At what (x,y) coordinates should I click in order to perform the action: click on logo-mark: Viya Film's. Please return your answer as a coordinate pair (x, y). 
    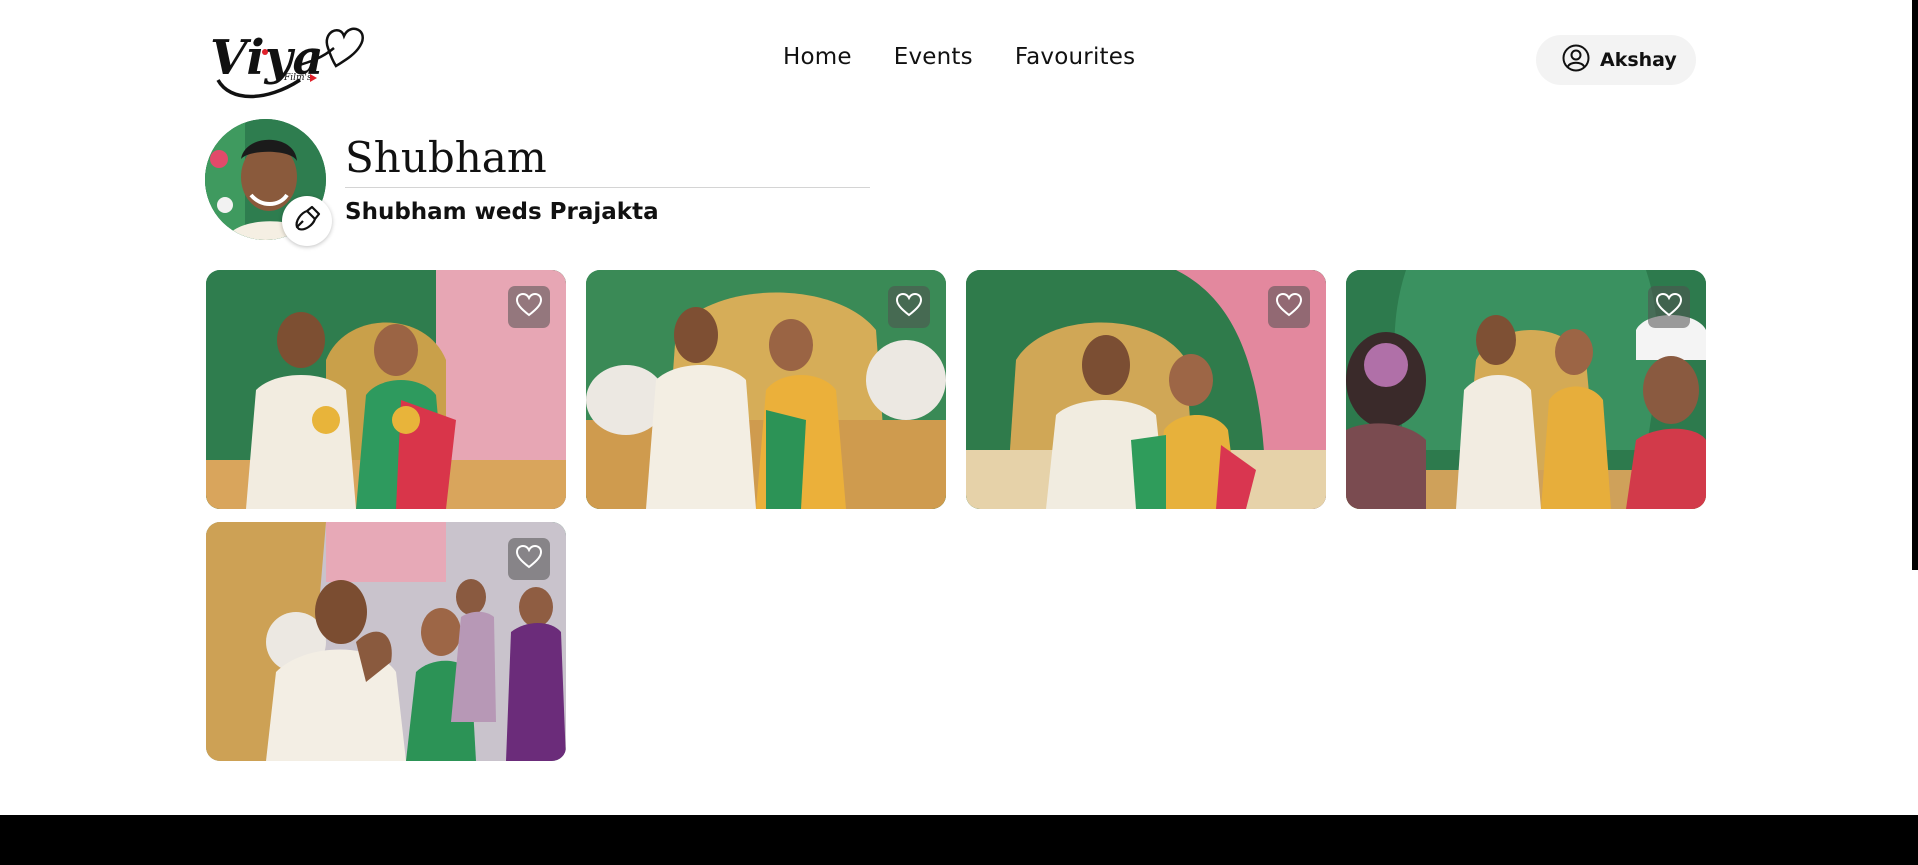
    Looking at the image, I should click on (287, 63).